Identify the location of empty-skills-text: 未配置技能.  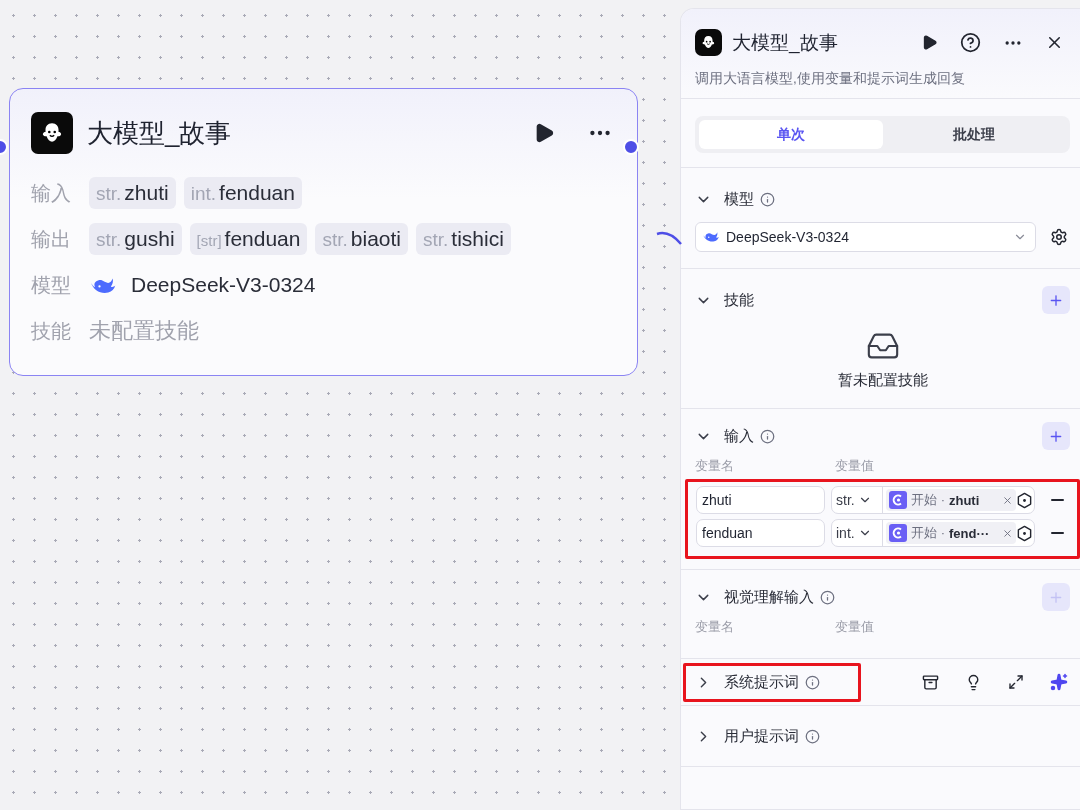
(144, 331).